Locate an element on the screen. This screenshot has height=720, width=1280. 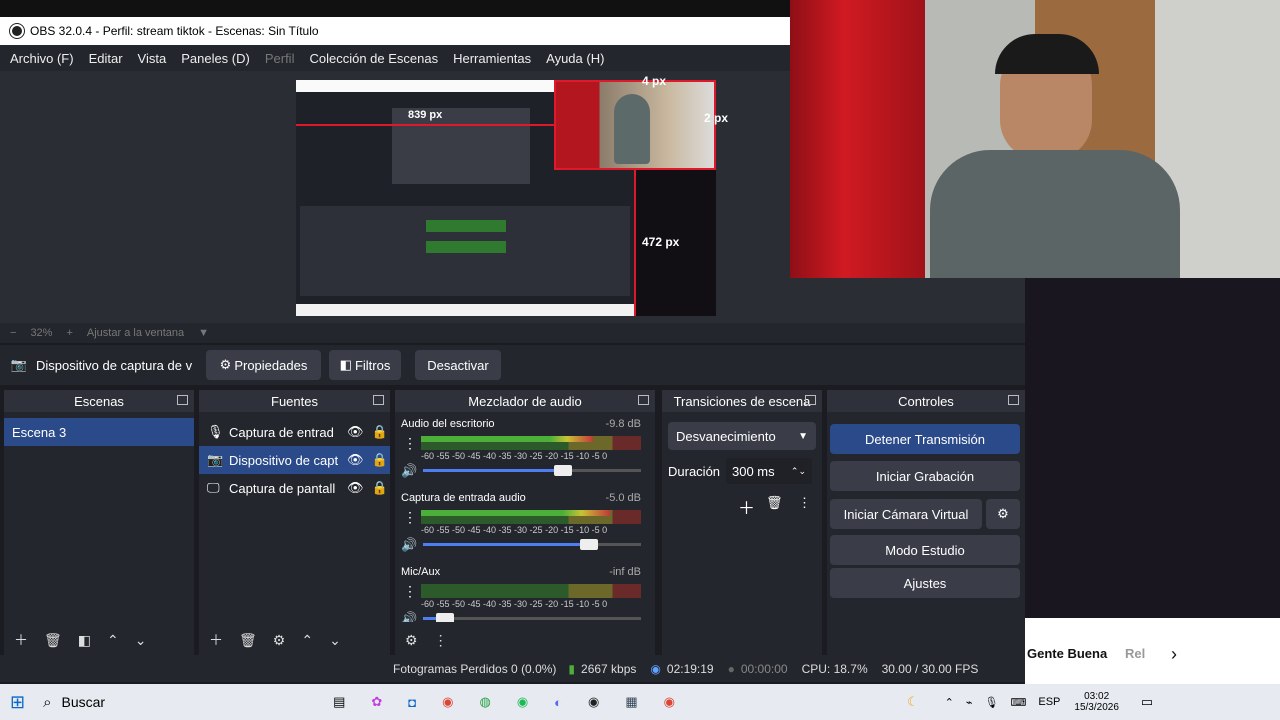
taskbar-search: Buscar is located at coordinates (84, 702).